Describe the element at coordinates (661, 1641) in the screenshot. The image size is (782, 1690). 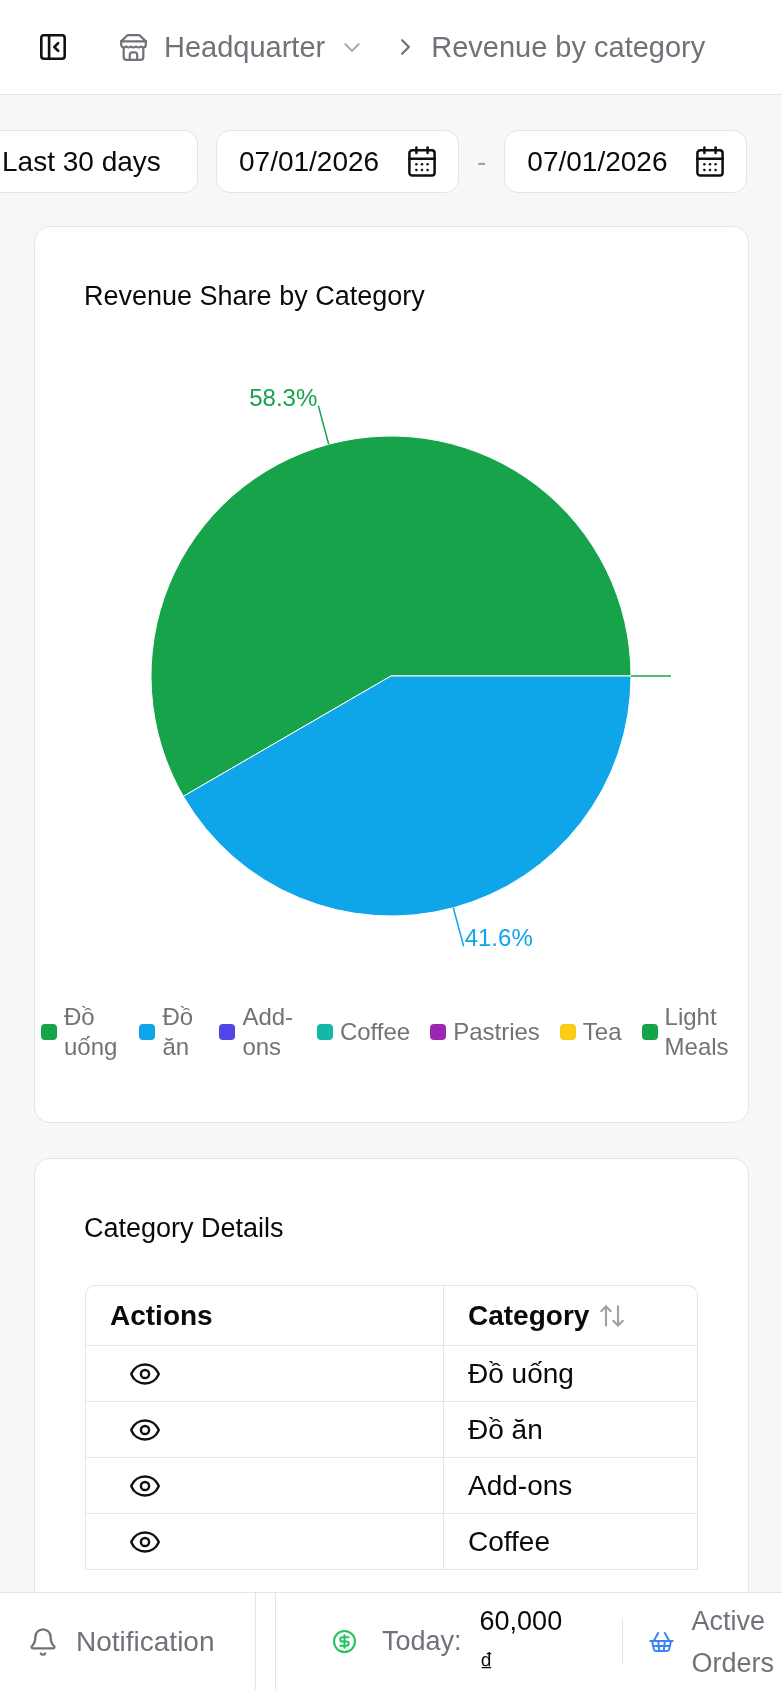
I see `basket-icon` at that location.